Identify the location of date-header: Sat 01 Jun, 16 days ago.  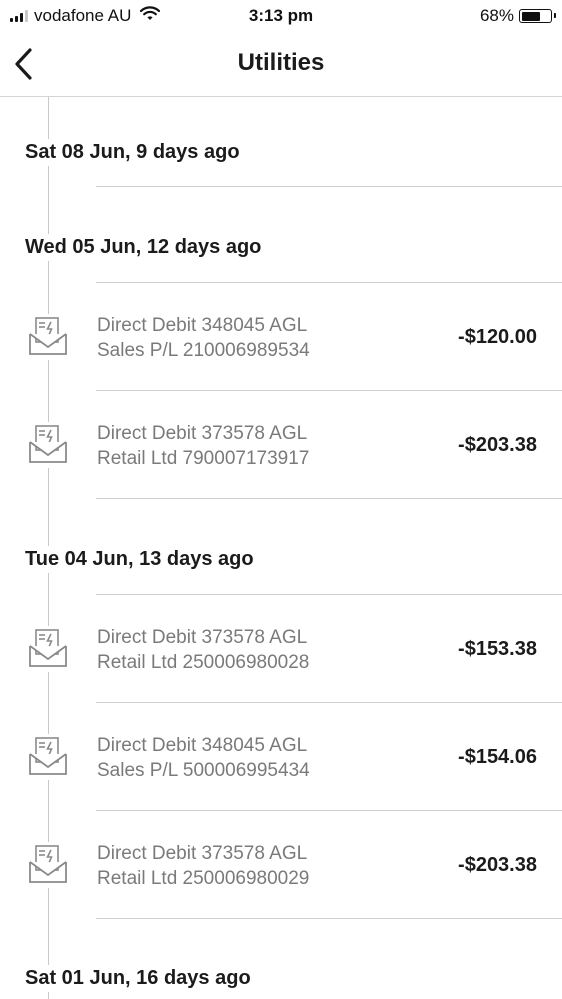
(138, 978).